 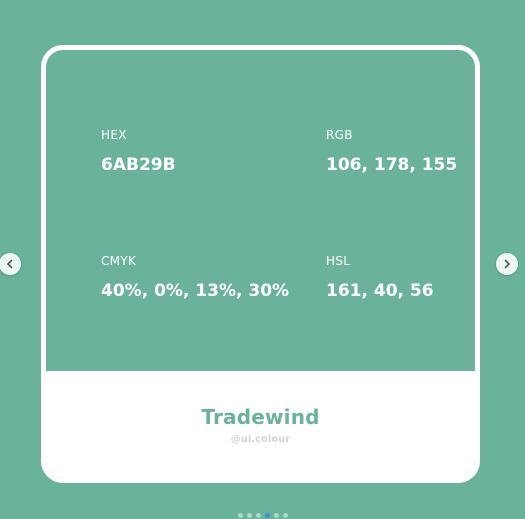 I want to click on cmyk-label: CMYK, so click(x=119, y=261).